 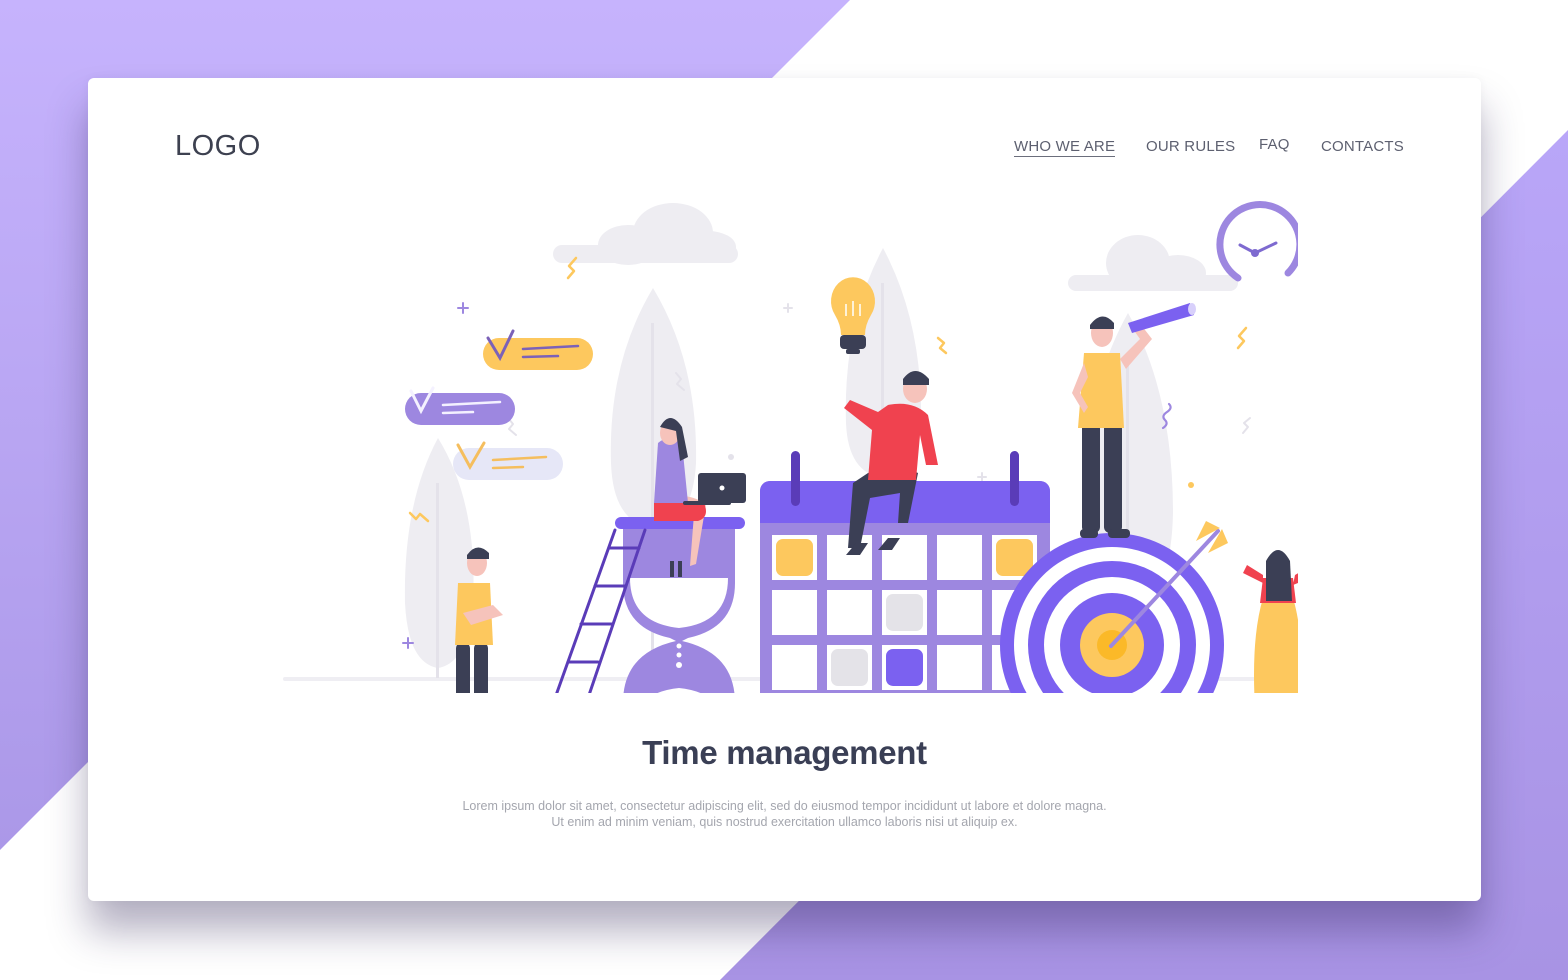 What do you see at coordinates (1362, 146) in the screenshot?
I see `nav-contacts: CONTACTS` at bounding box center [1362, 146].